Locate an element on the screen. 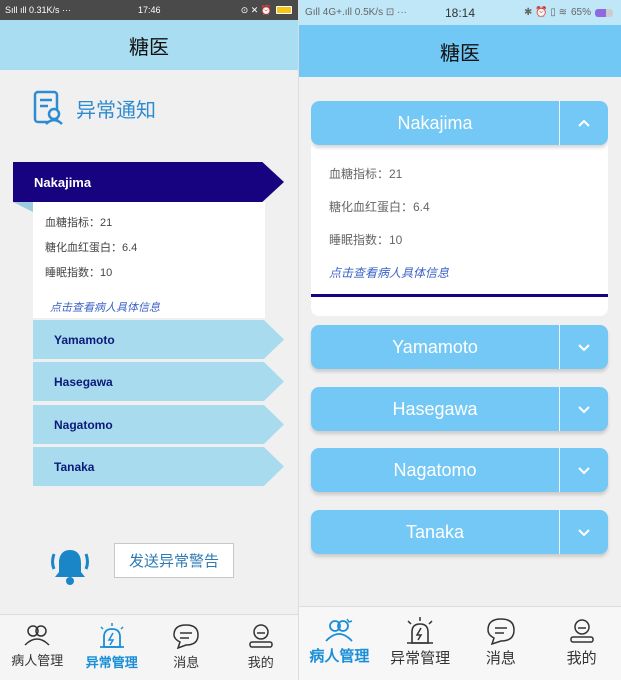 This screenshot has width=621, height=680. status-time: 17:46 is located at coordinates (149, 10).